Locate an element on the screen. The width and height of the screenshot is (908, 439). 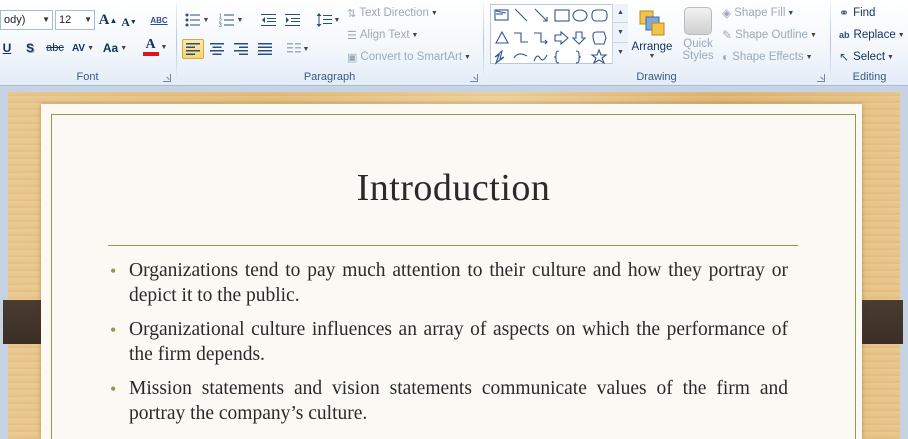
font-group-label: Font is located at coordinates (87, 77).